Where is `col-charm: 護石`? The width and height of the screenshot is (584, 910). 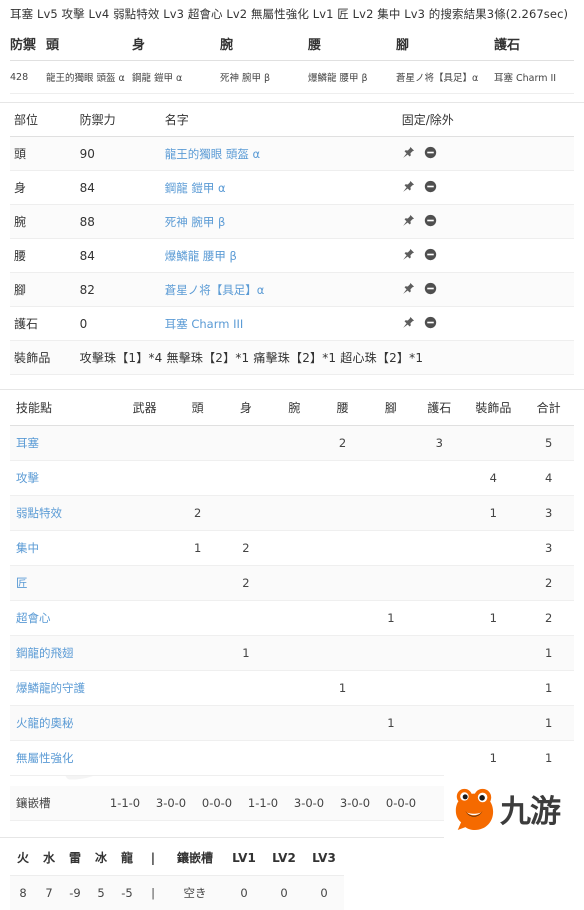 col-charm: 護石 is located at coordinates (439, 408).